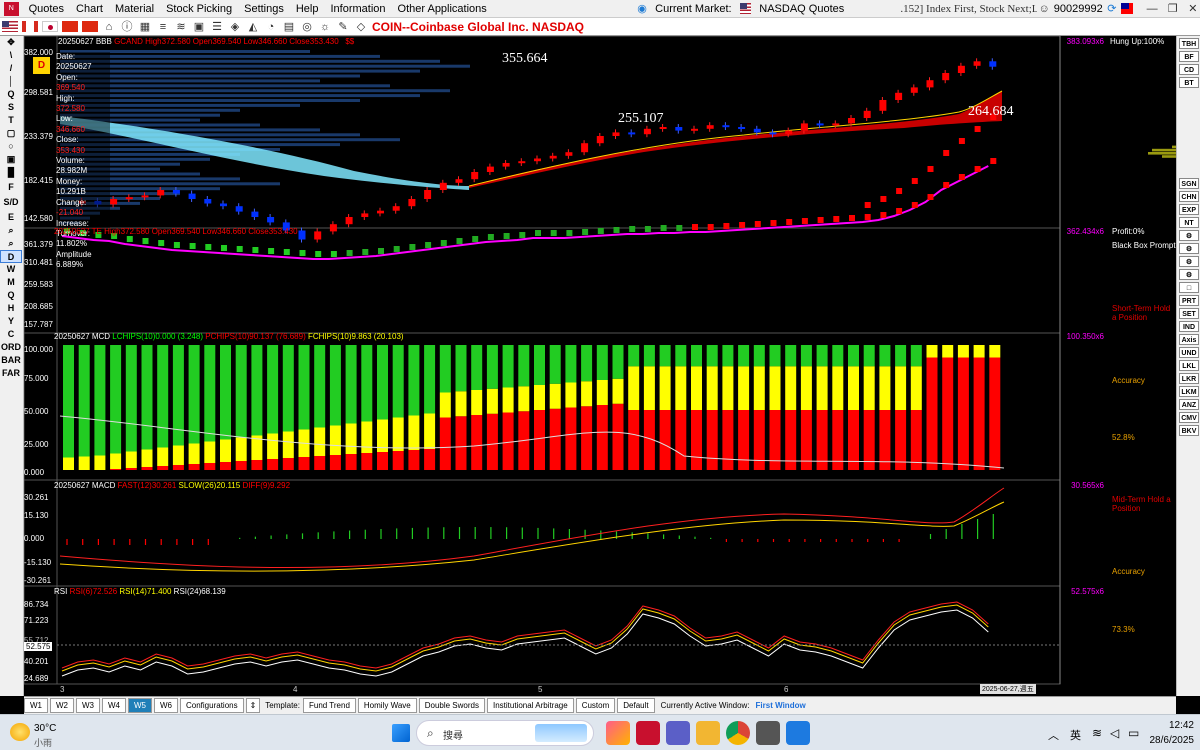 This screenshot has height=750, width=1200. What do you see at coordinates (11, 217) in the screenshot?
I see `left-tool-13: E` at bounding box center [11, 217].